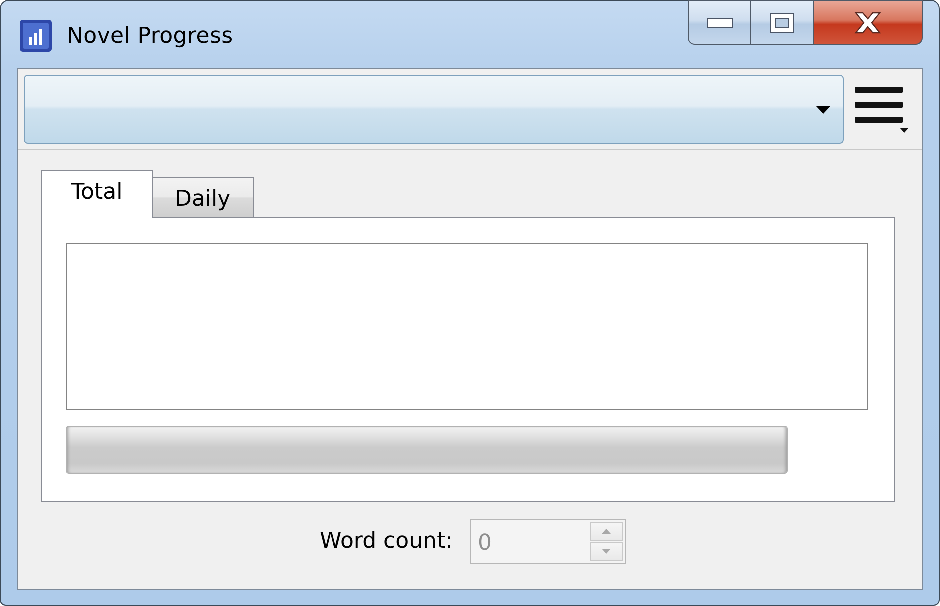 The width and height of the screenshot is (940, 606). Describe the element at coordinates (387, 541) in the screenshot. I see `word-count-label: Word count:` at that location.